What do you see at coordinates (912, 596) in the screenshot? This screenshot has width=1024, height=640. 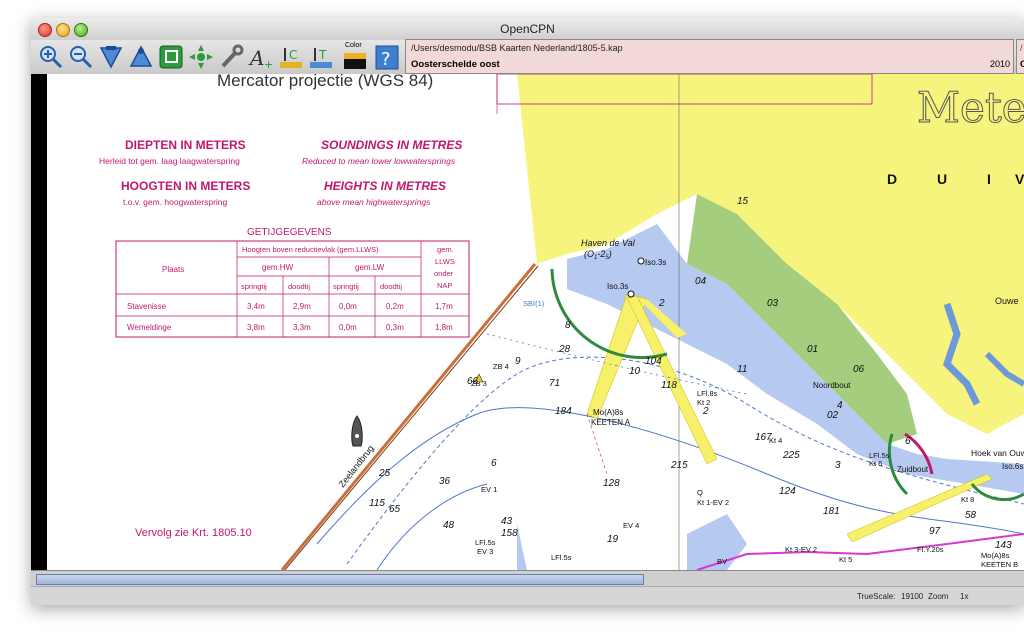 I see `truescale-value: 19100` at bounding box center [912, 596].